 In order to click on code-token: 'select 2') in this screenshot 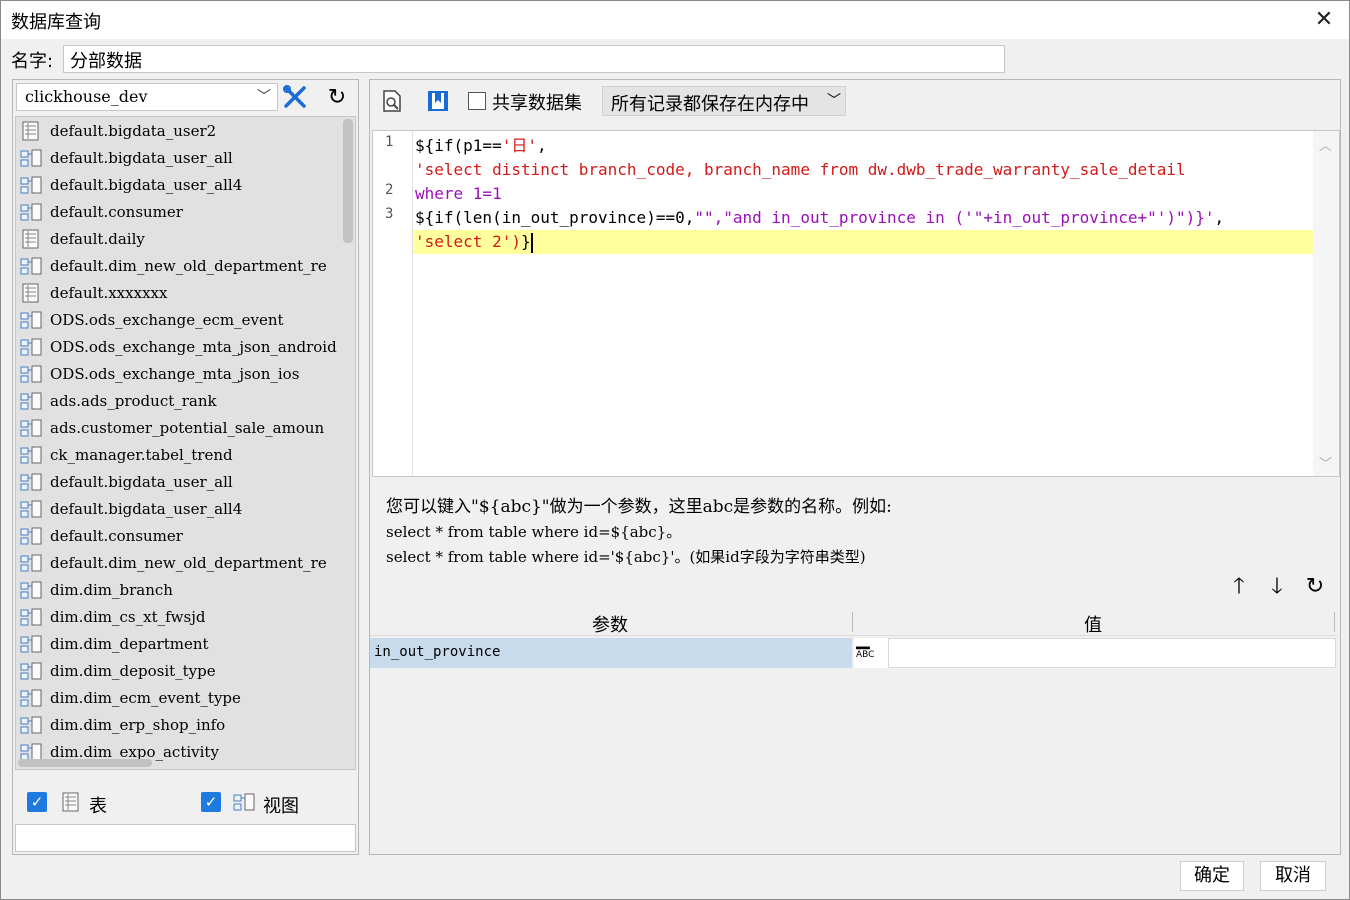, I will do `click(468, 241)`.